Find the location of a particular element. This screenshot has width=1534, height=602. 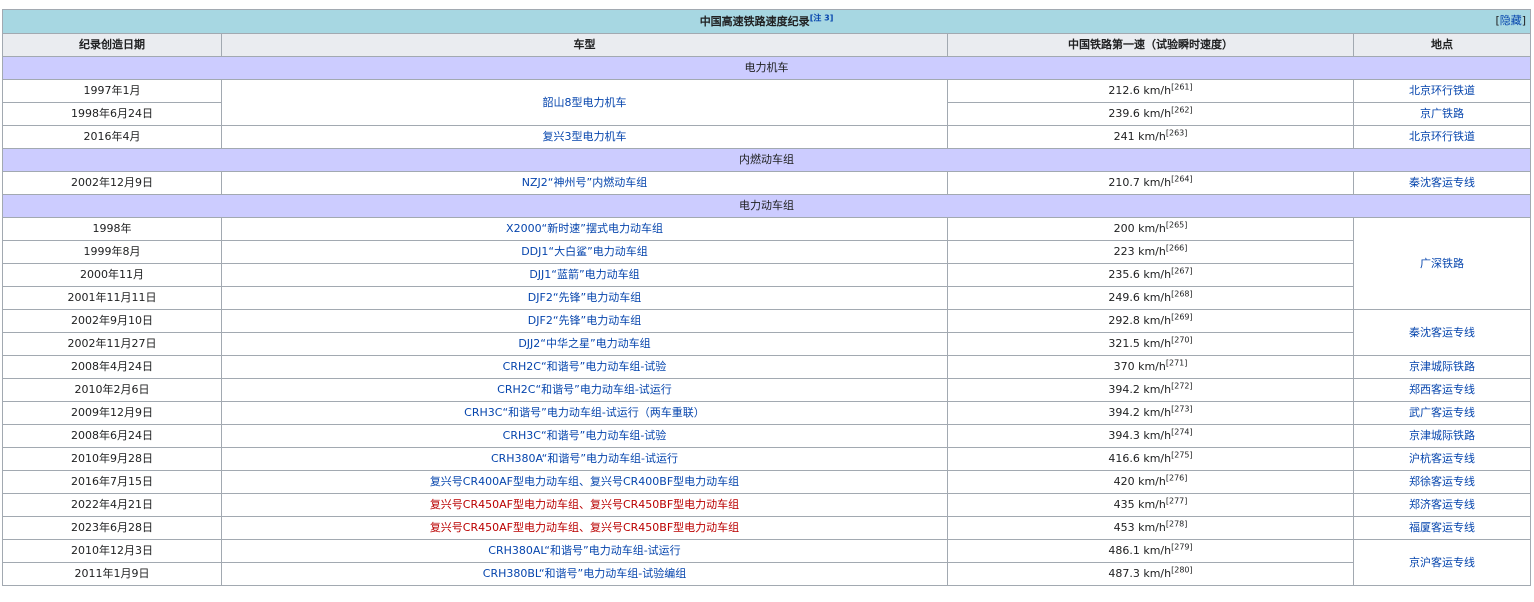

place-cell: 沪杭客运专线 is located at coordinates (1442, 459).